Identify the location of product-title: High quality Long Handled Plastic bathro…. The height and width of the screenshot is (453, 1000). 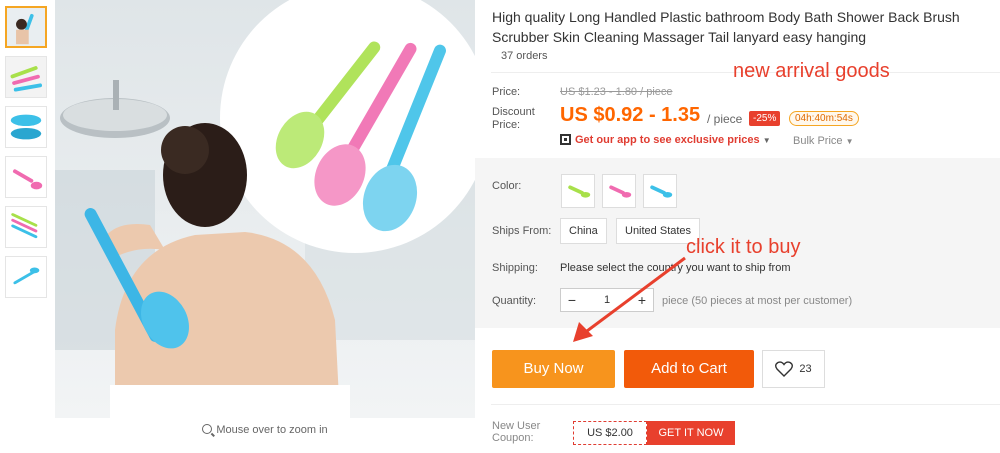
(726, 27).